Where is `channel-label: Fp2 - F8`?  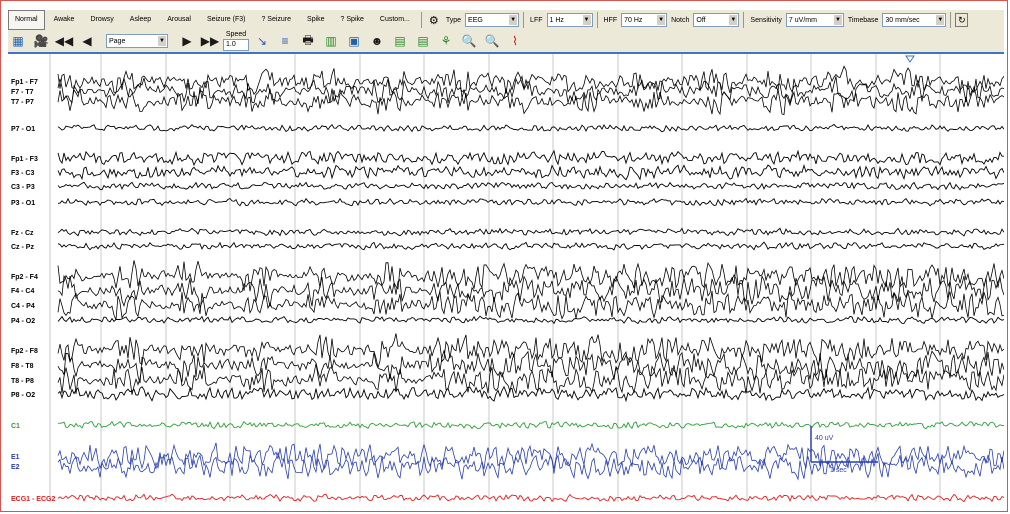
channel-label: Fp2 - F8 is located at coordinates (24, 351).